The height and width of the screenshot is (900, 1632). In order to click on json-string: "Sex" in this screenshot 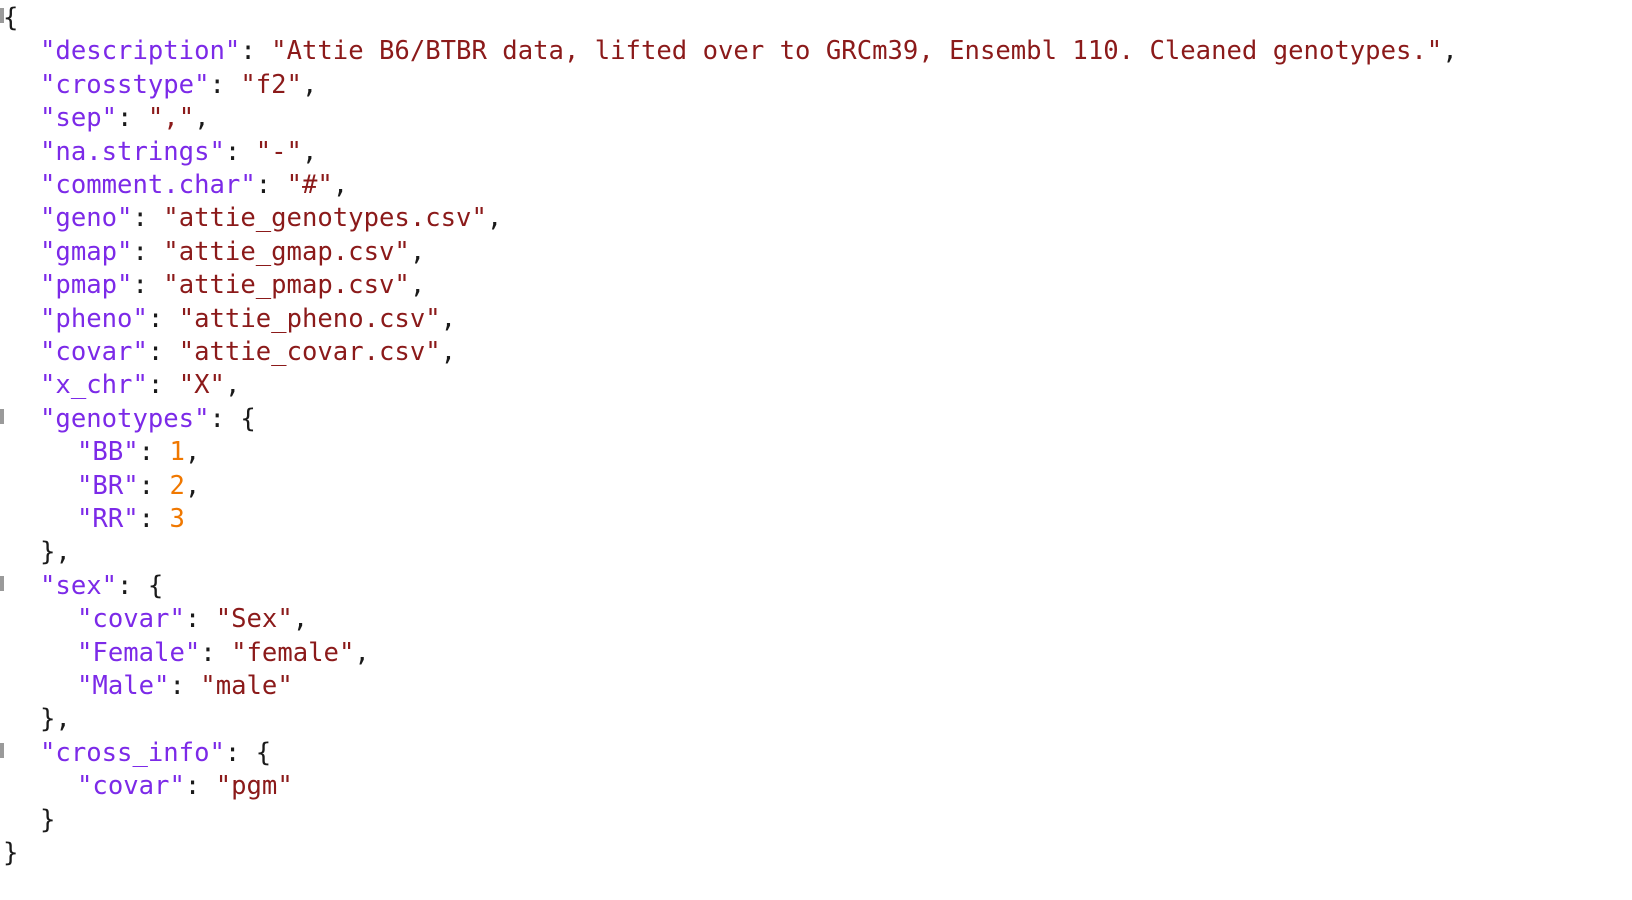, I will do `click(254, 619)`.